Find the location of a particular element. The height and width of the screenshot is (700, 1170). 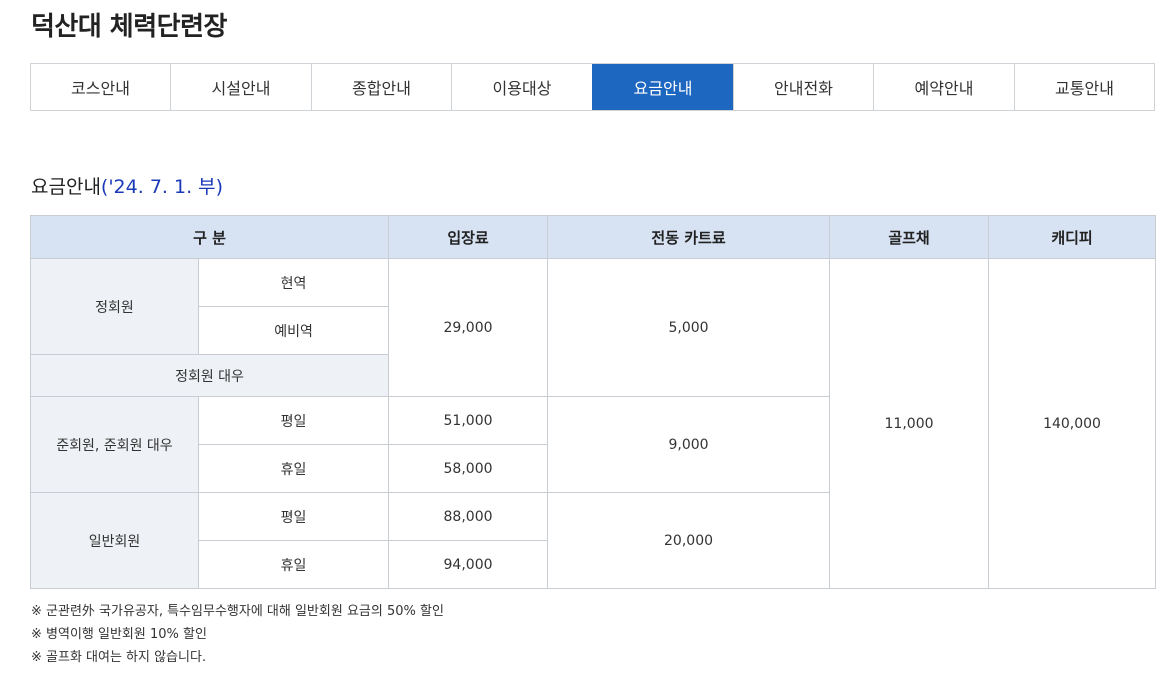

associate-member-label: 준회원, 준회원 대우 is located at coordinates (114, 444).